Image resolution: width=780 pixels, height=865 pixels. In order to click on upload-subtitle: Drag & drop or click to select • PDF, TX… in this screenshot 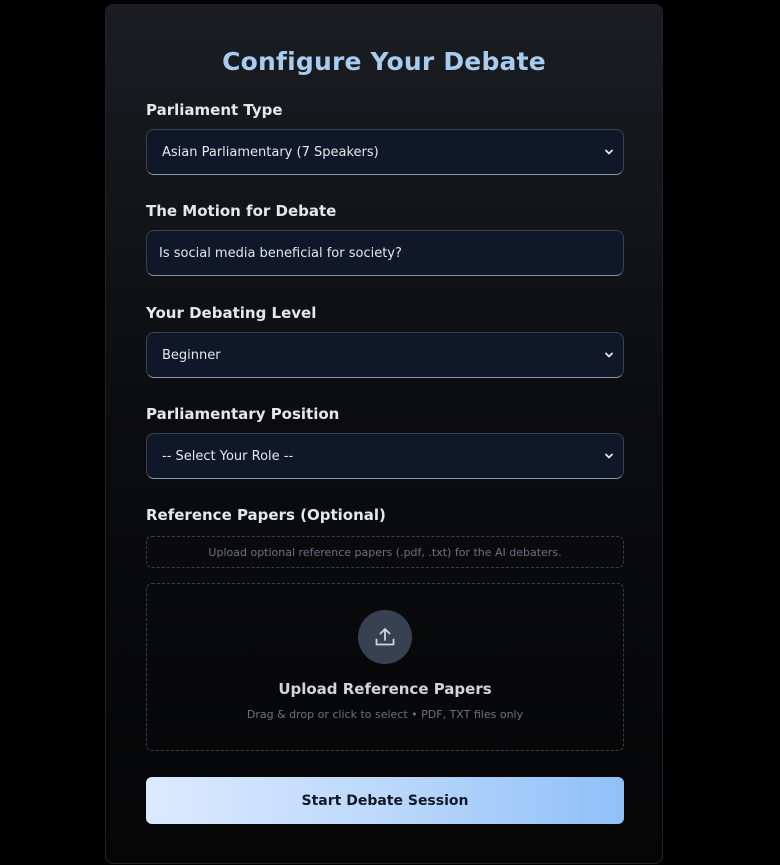, I will do `click(385, 714)`.